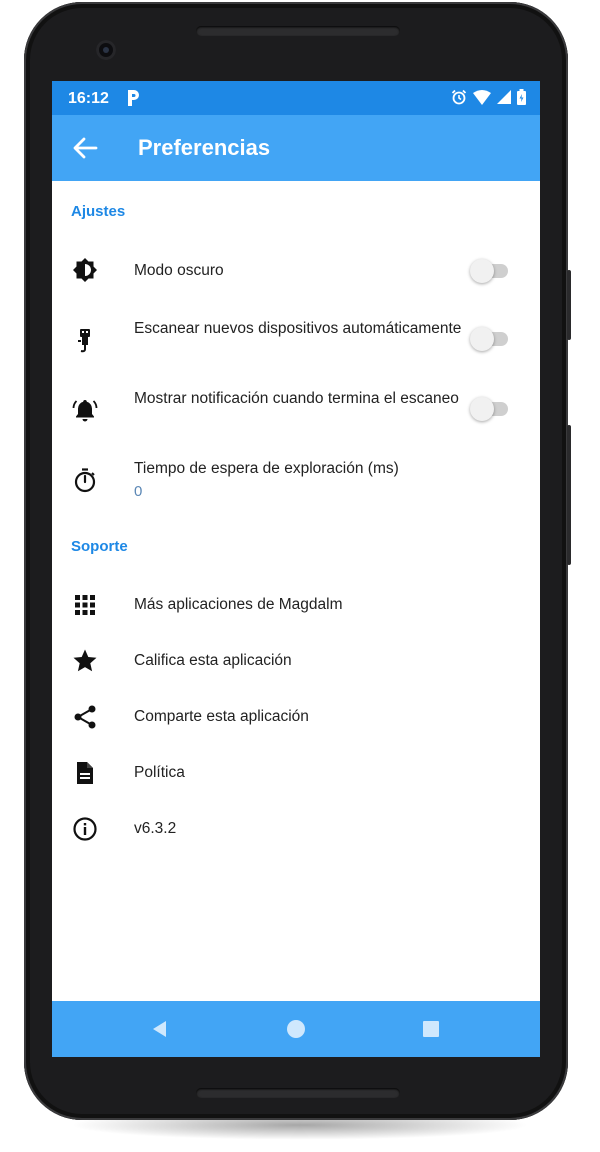  What do you see at coordinates (298, 31) in the screenshot?
I see `earpiece-speaker` at bounding box center [298, 31].